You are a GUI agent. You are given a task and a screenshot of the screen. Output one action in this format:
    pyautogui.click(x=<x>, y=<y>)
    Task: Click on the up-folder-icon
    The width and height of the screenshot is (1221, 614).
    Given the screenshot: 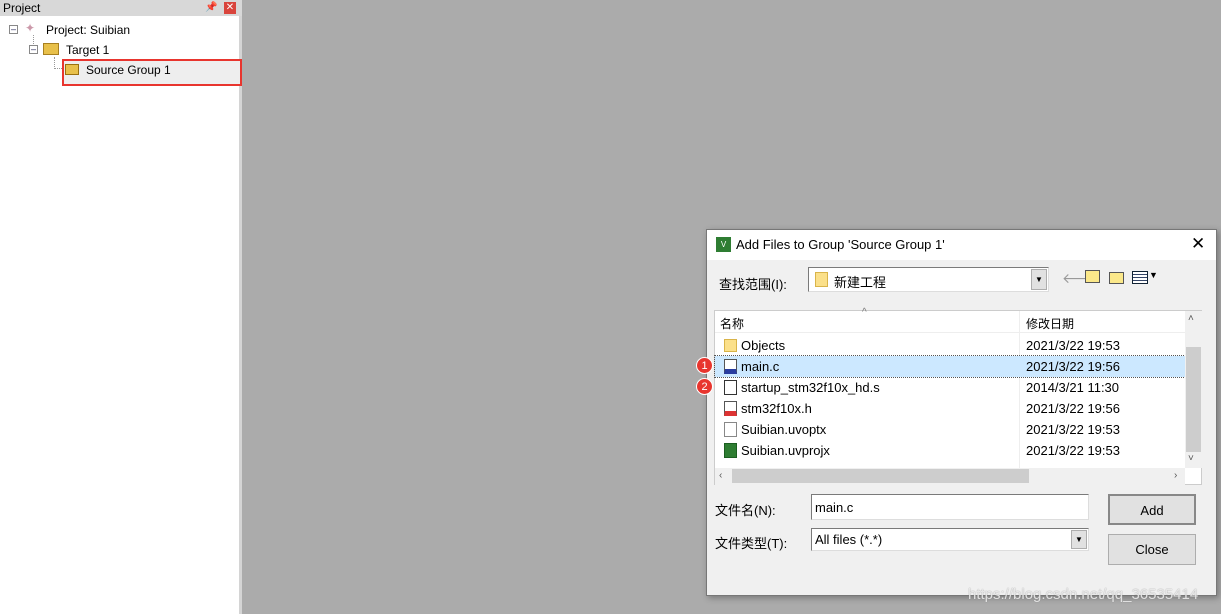 What is the action you would take?
    pyautogui.click(x=1092, y=276)
    